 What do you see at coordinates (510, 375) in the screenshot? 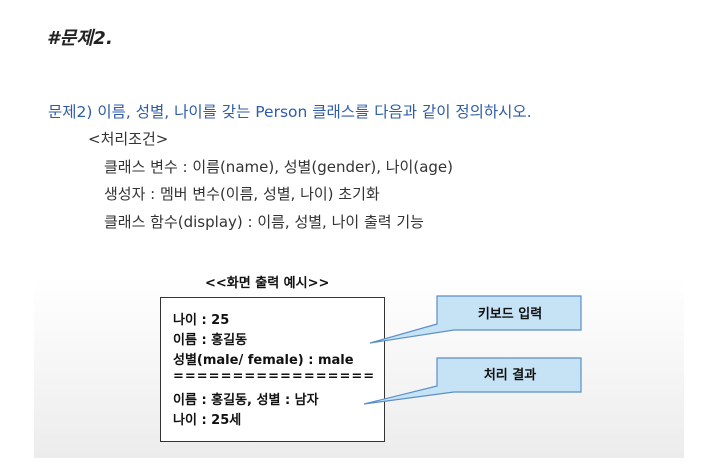
I see `callout-processing-result-label: 처리 결과` at bounding box center [510, 375].